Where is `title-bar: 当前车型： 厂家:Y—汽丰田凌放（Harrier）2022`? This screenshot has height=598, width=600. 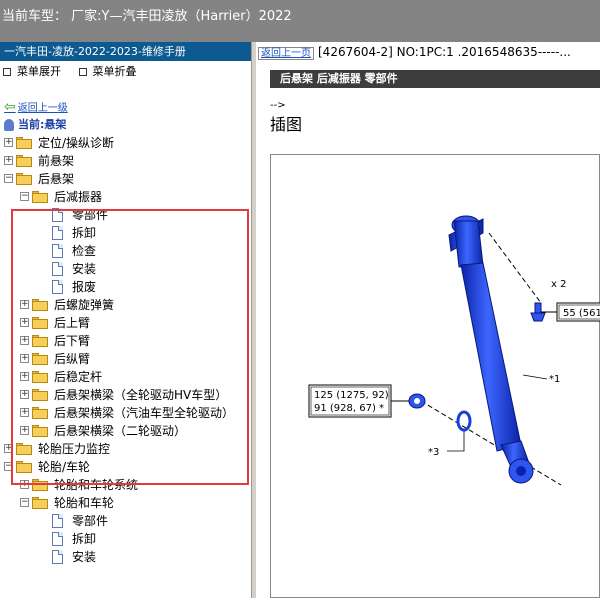
title-bar: 当前车型： 厂家:Y—汽丰田凌放（Harrier）2022 is located at coordinates (300, 21).